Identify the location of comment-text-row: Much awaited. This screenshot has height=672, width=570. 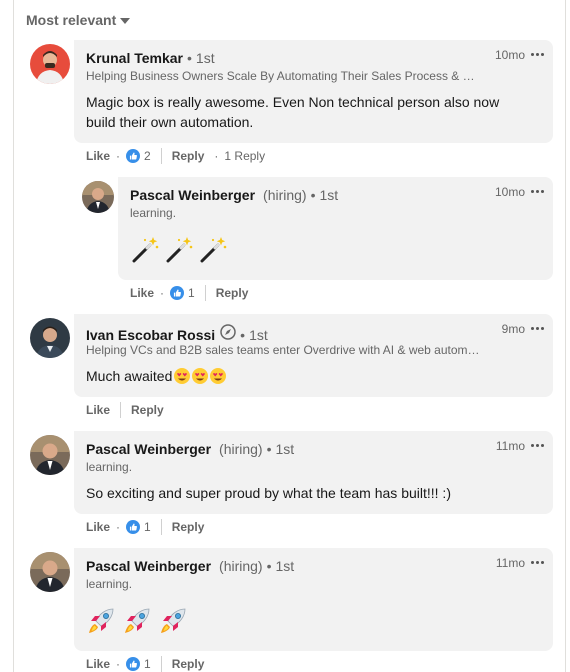
(156, 376).